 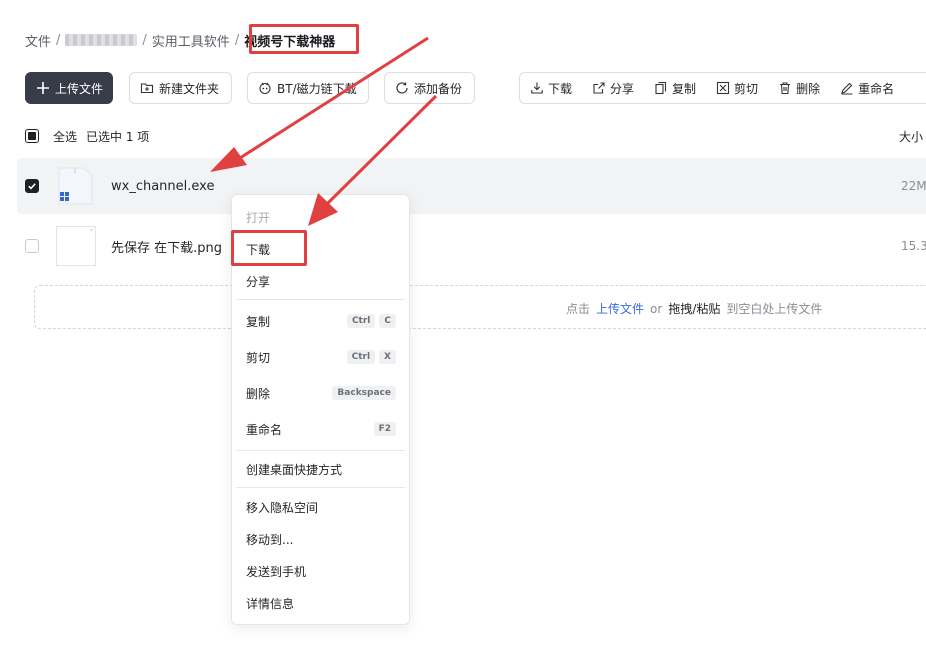 What do you see at coordinates (147, 88) in the screenshot?
I see `folder-plus-icon` at bounding box center [147, 88].